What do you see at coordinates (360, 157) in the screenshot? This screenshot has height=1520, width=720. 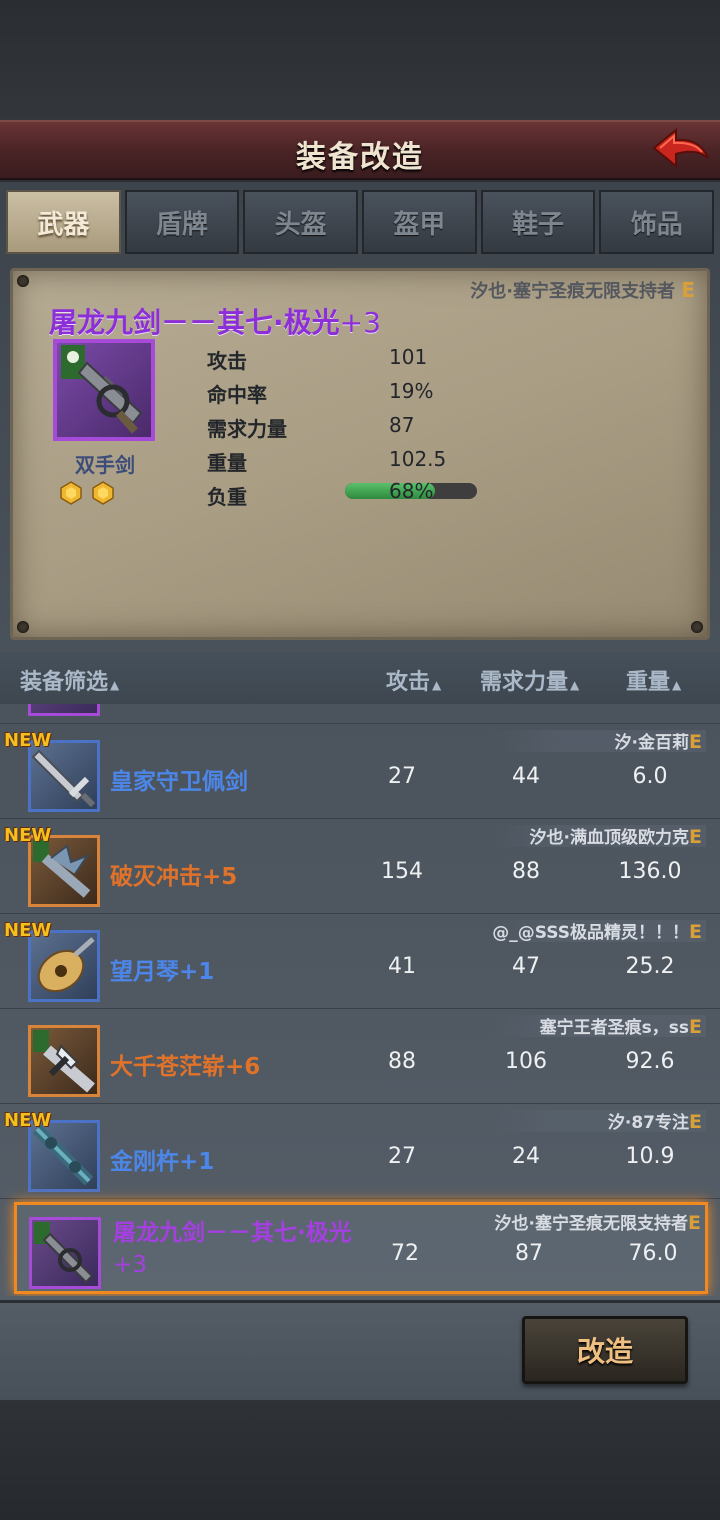 I see `page-title: 装备改造` at bounding box center [360, 157].